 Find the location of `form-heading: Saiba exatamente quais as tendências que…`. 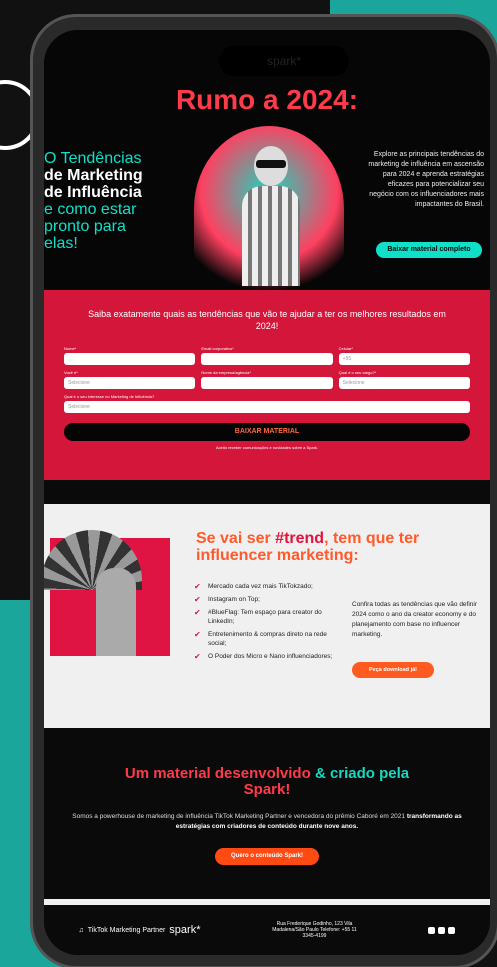

form-heading: Saiba exatamente quais as tendências que… is located at coordinates (267, 320).